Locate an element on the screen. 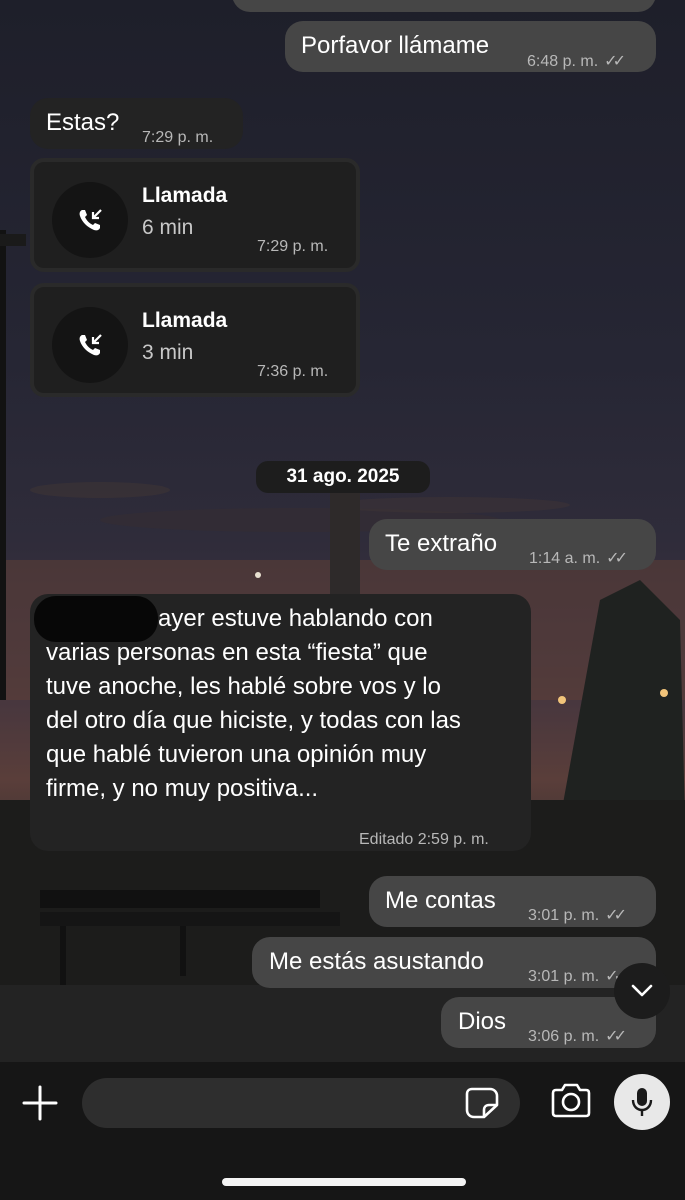  message-timestamp: 3:06 p. m. is located at coordinates (564, 1036).